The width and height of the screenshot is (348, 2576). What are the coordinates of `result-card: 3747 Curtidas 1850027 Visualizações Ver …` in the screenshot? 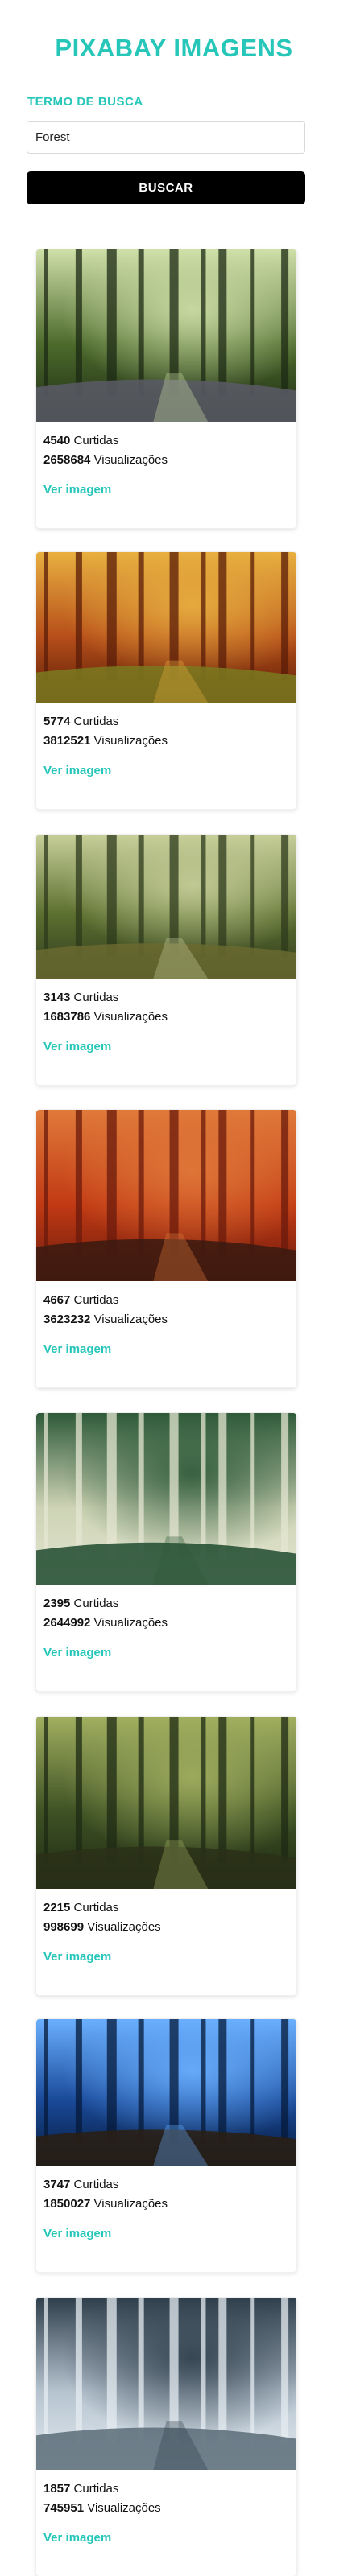 It's located at (166, 2145).